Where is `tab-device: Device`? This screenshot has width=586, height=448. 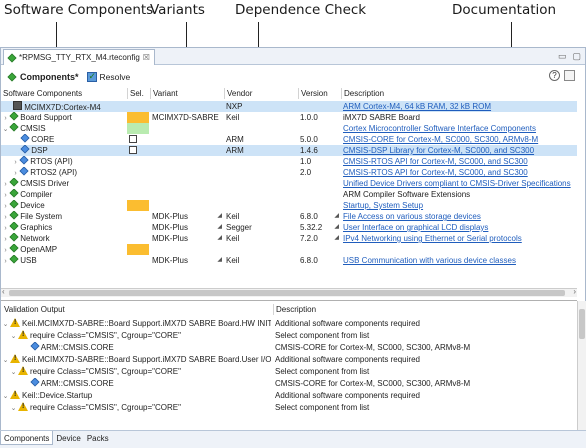
tab-device: Device is located at coordinates (68, 438).